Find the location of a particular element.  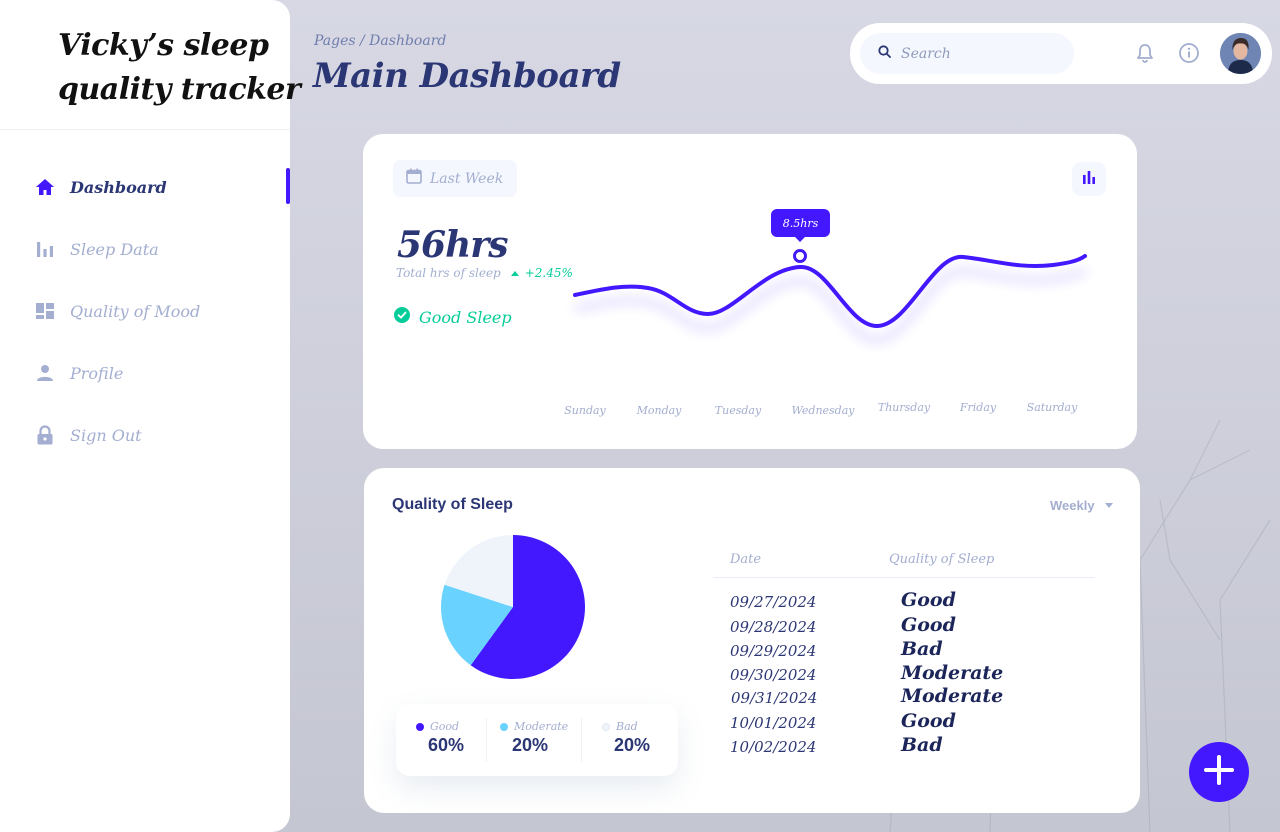

search-input is located at coordinates (981, 53).